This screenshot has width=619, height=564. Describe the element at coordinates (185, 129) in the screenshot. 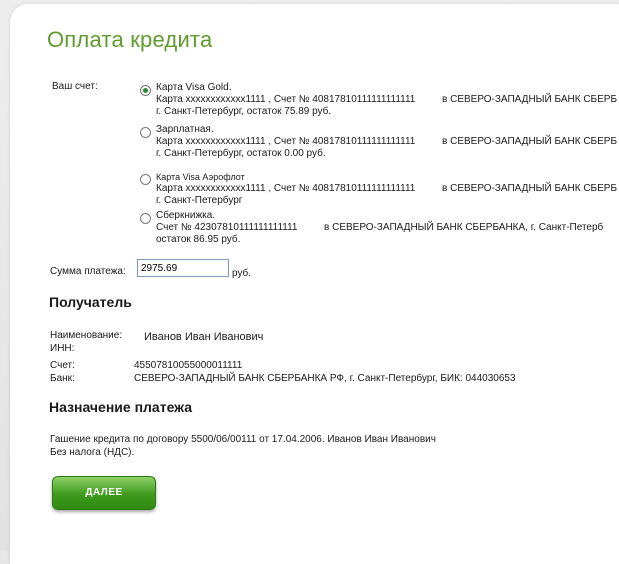

I see `account-option-name: Зарплатная.` at that location.